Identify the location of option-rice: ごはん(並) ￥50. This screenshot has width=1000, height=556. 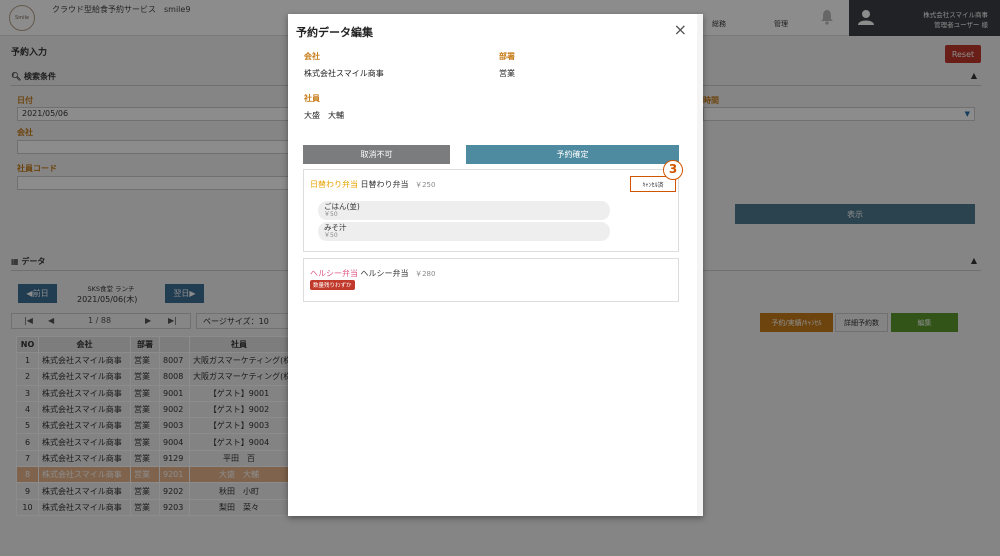
(464, 210).